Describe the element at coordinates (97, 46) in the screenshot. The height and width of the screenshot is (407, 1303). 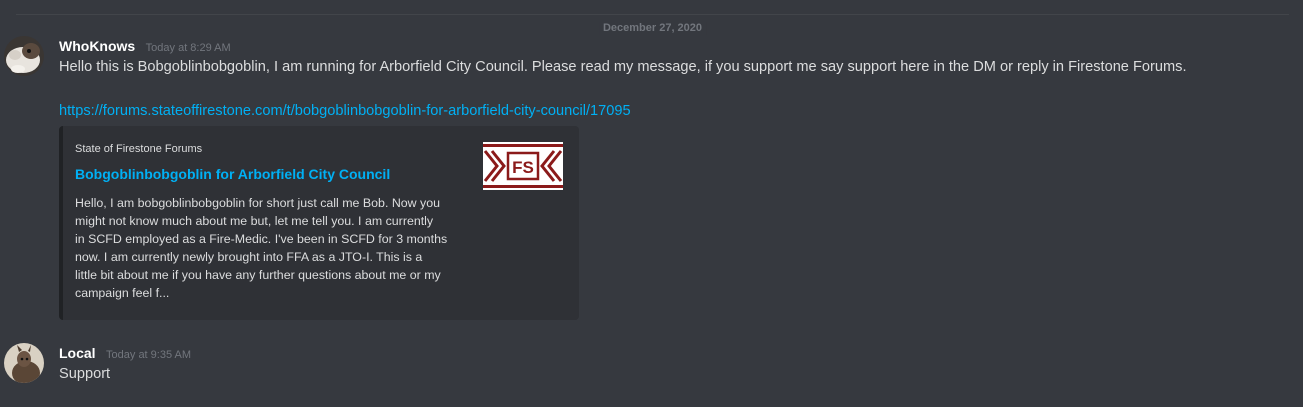
I see `username: WhoKnows` at that location.